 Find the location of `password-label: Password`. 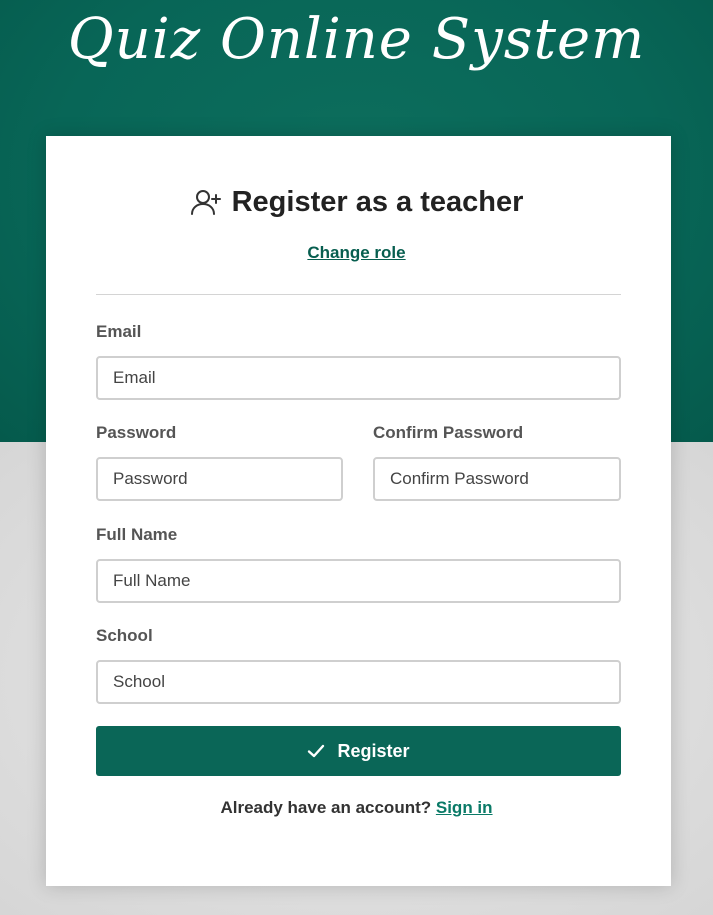

password-label: Password is located at coordinates (136, 432).